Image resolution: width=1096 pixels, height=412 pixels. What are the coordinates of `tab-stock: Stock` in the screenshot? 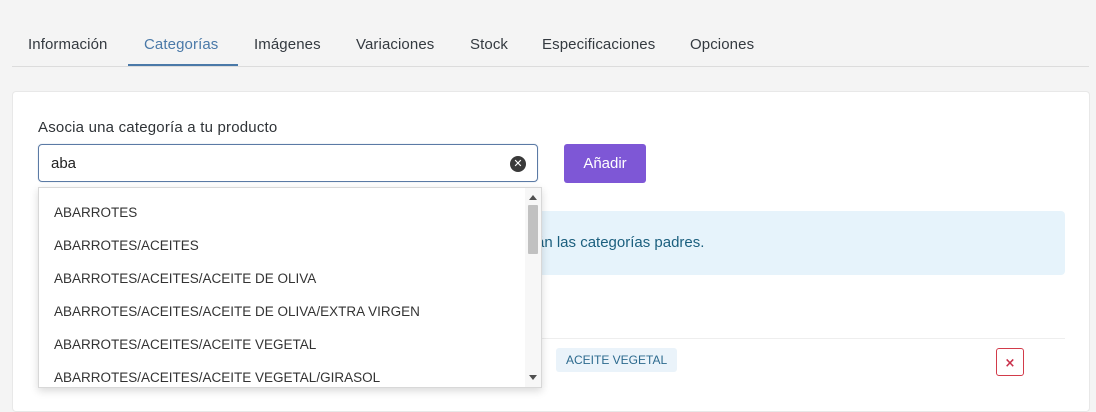 It's located at (489, 44).